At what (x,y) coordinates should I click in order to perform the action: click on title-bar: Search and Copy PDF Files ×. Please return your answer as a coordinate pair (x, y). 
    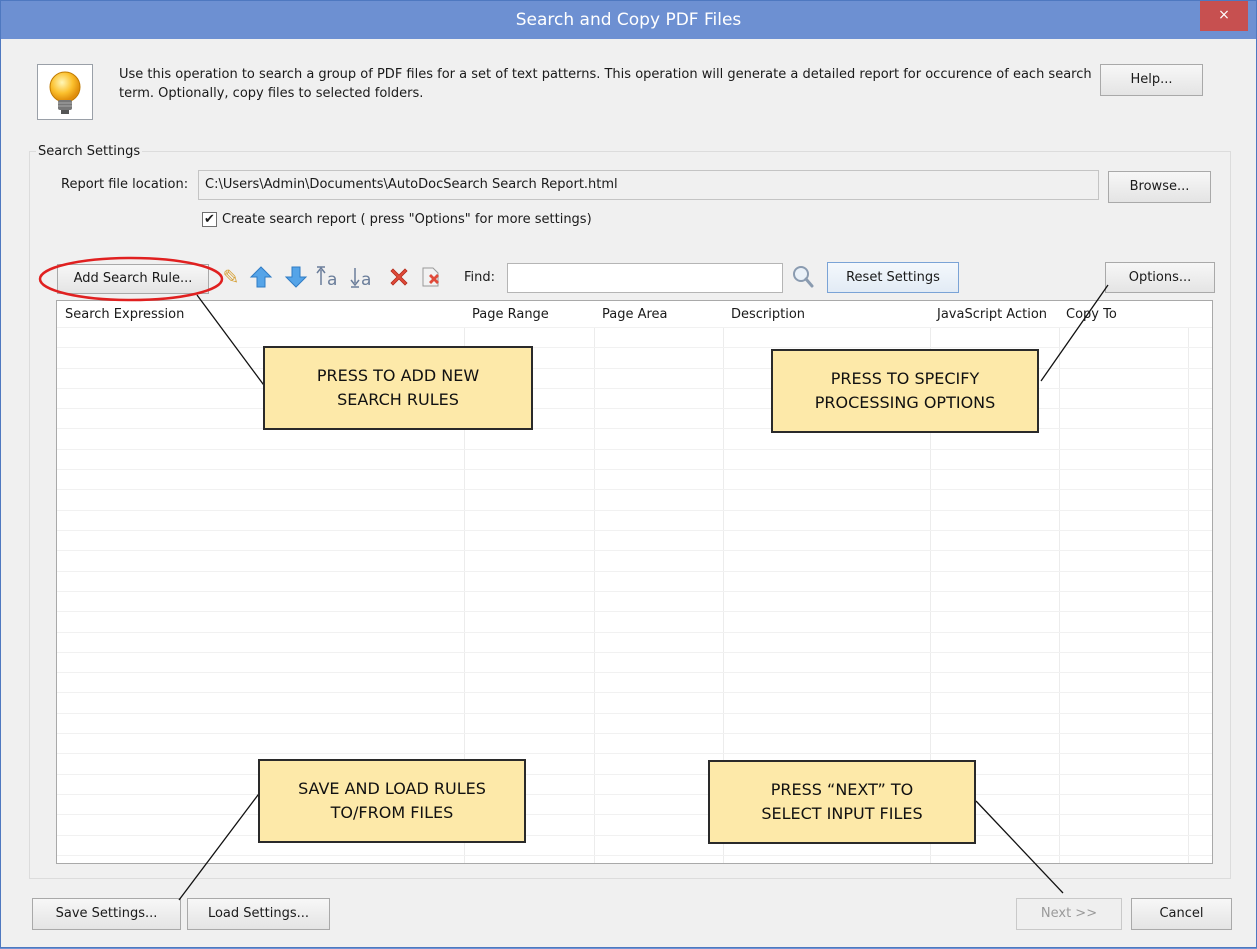
    Looking at the image, I should click on (628, 20).